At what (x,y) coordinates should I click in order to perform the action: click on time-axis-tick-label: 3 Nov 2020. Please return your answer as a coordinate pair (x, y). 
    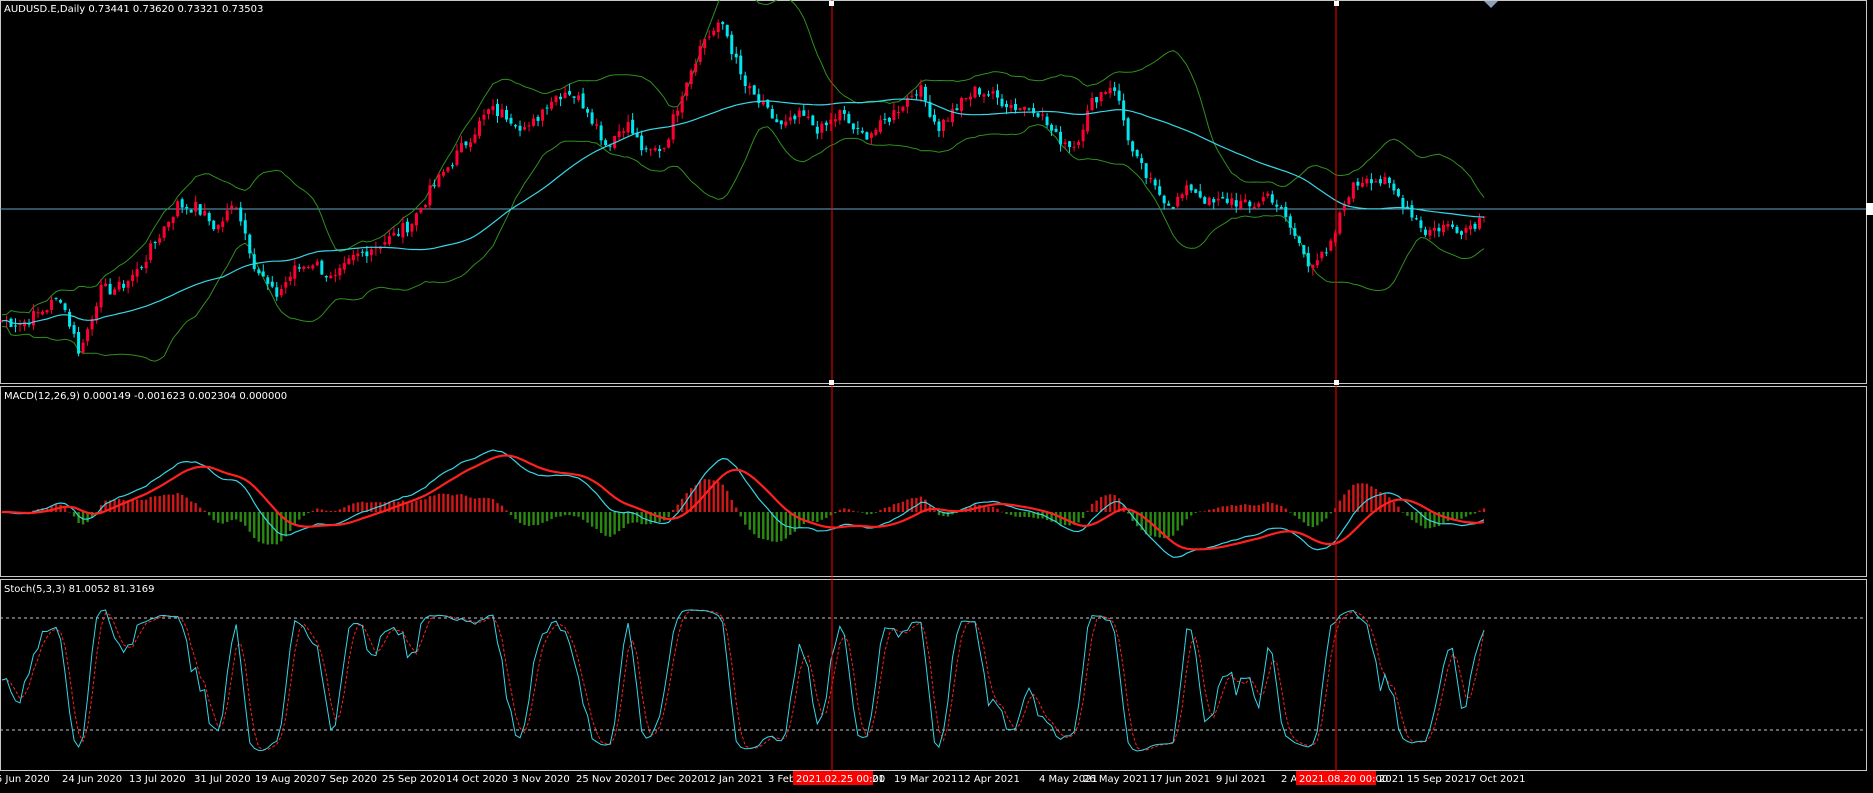
    Looking at the image, I should click on (541, 779).